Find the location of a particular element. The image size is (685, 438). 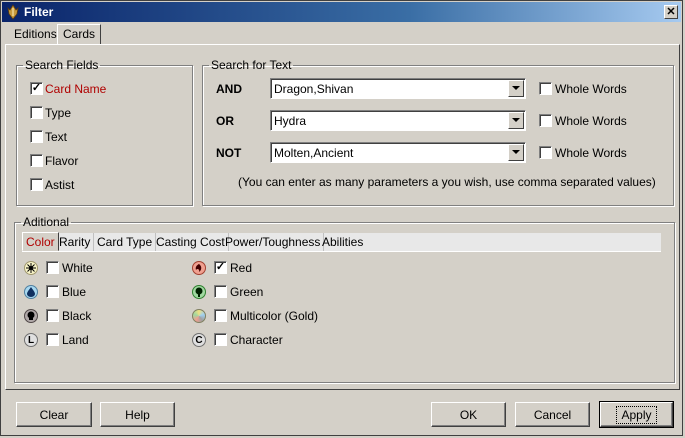

land-symbol: L is located at coordinates (31, 340).